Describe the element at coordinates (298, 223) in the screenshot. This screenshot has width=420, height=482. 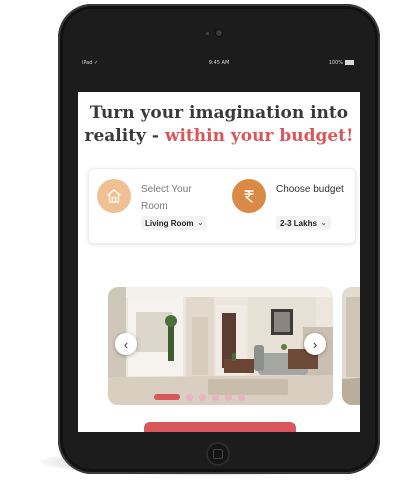
I see `budget-dropdown-value: 2-3 Lakhs` at that location.